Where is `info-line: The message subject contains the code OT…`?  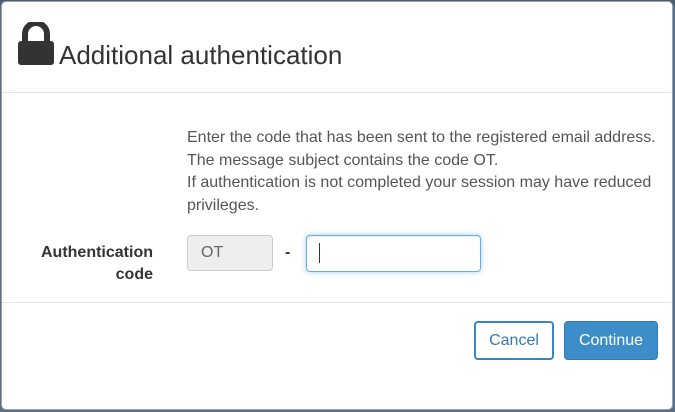
info-line: The message subject contains the code OT… is located at coordinates (343, 160).